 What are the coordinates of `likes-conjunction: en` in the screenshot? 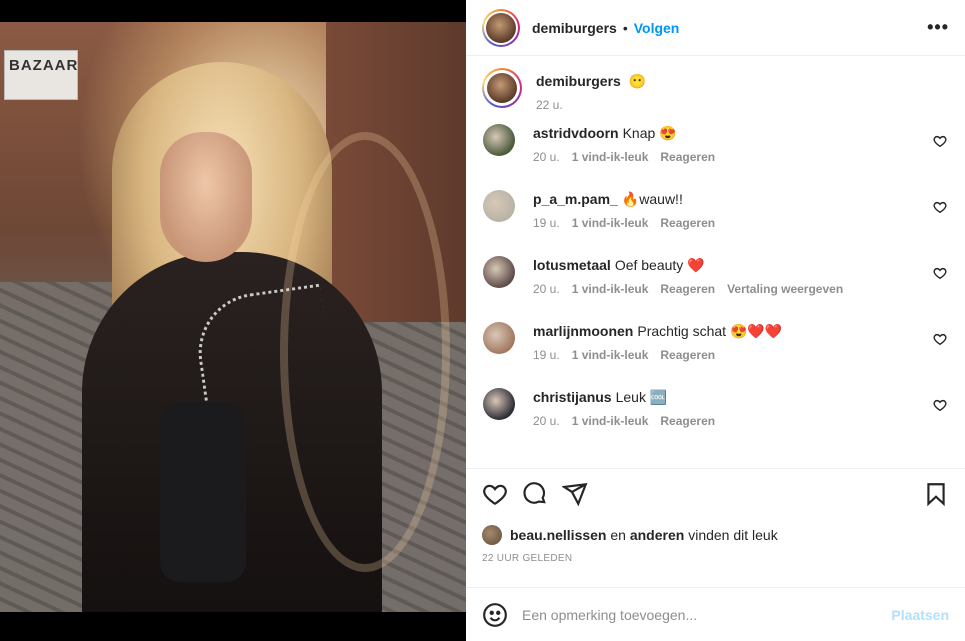 It's located at (618, 535).